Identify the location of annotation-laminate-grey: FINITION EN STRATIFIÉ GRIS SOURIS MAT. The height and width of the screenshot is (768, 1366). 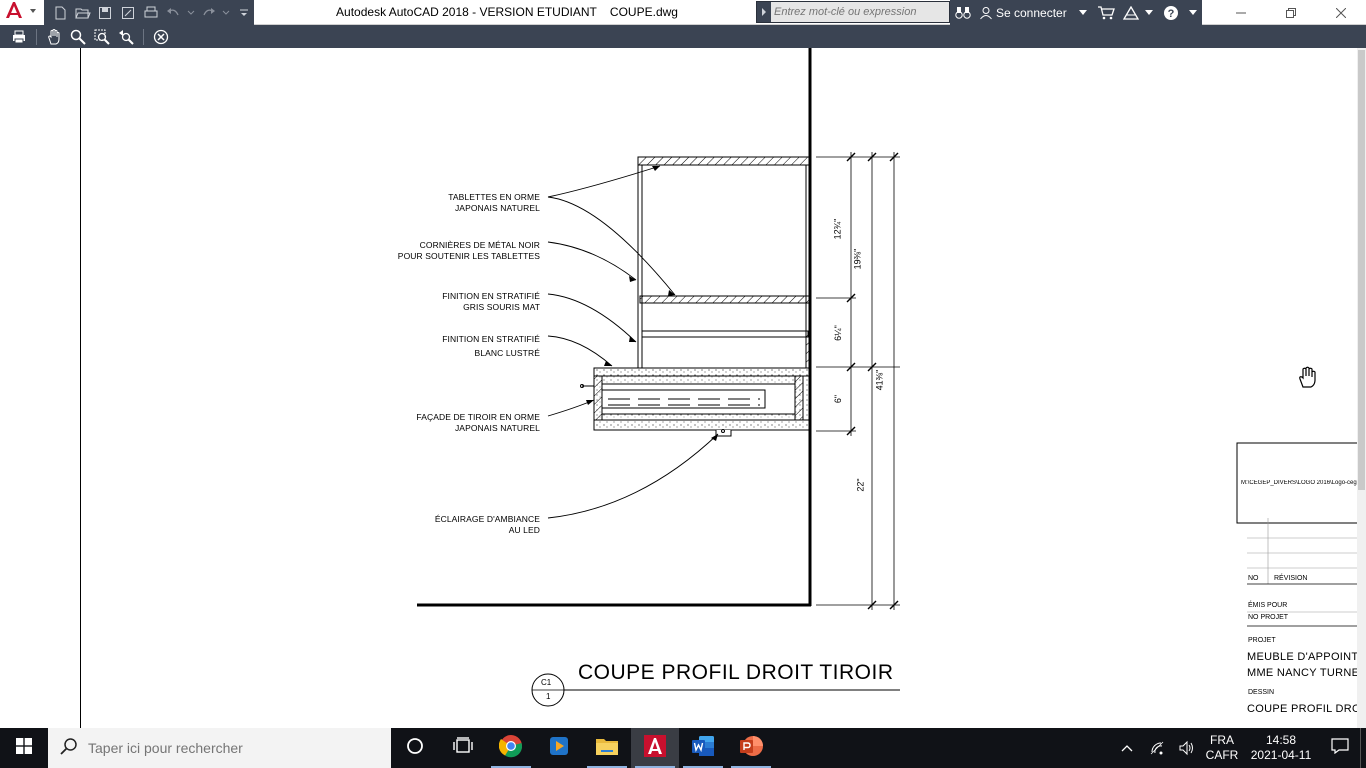
(491, 301).